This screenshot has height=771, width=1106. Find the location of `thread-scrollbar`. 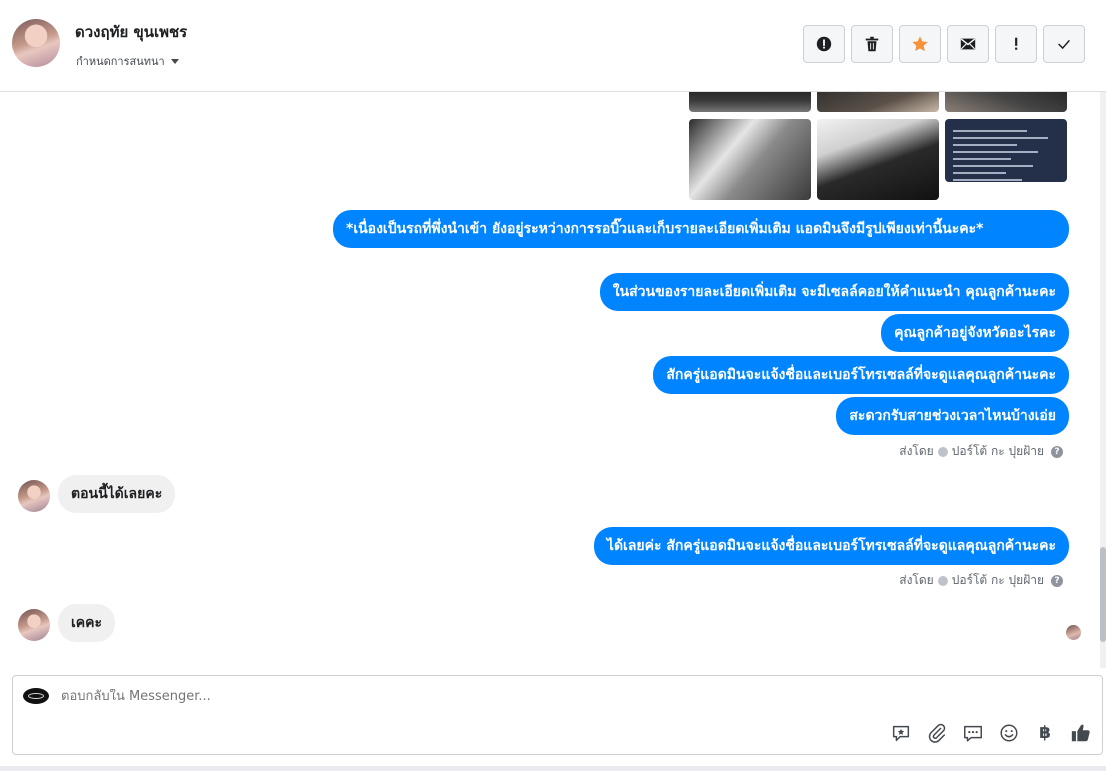

thread-scrollbar is located at coordinates (1103, 380).